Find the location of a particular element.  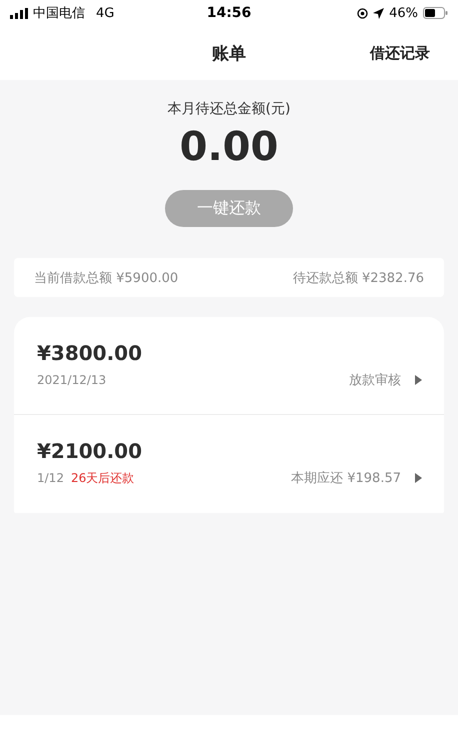

loan-amount: ¥3800.00 is located at coordinates (89, 353).